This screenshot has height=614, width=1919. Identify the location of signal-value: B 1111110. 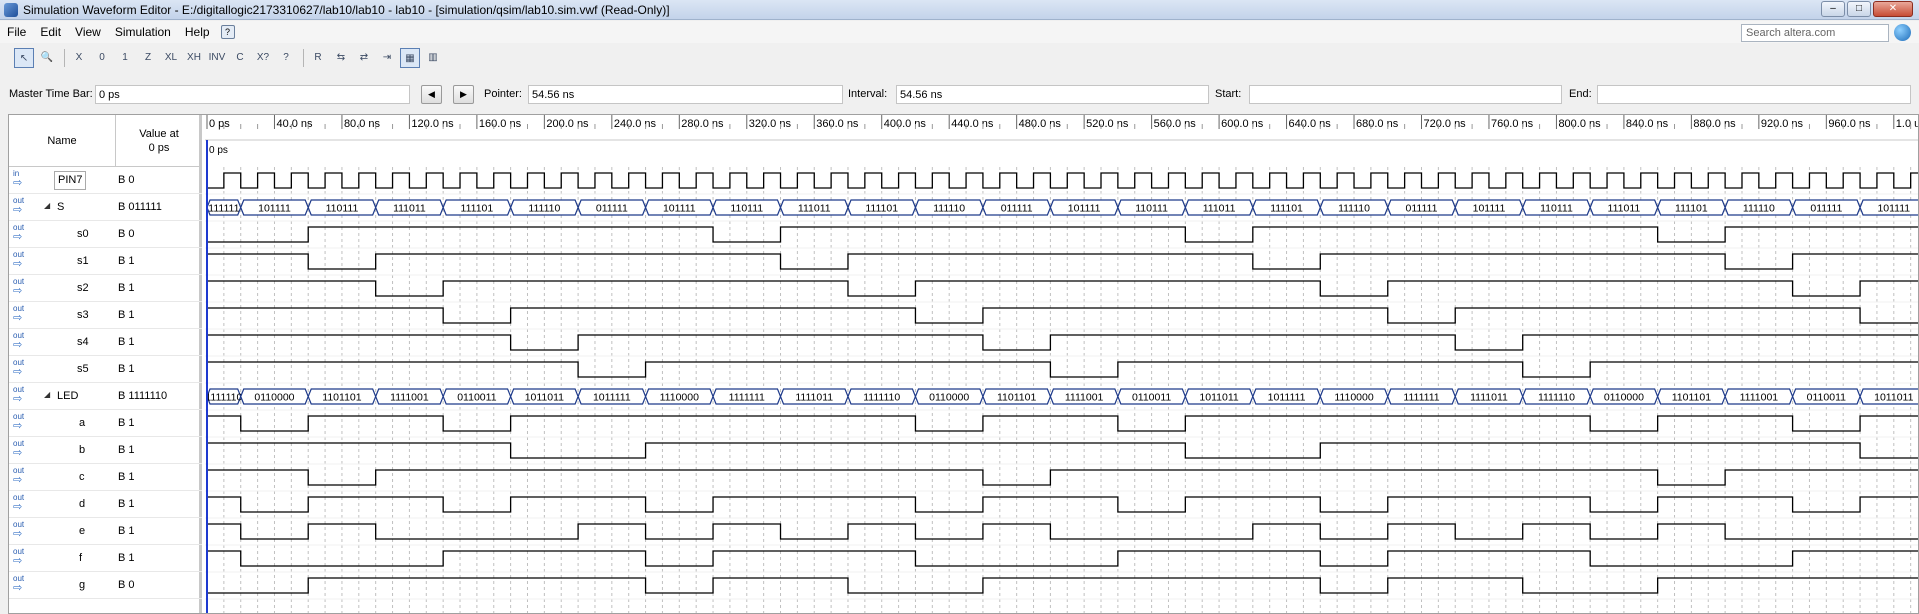
(143, 396).